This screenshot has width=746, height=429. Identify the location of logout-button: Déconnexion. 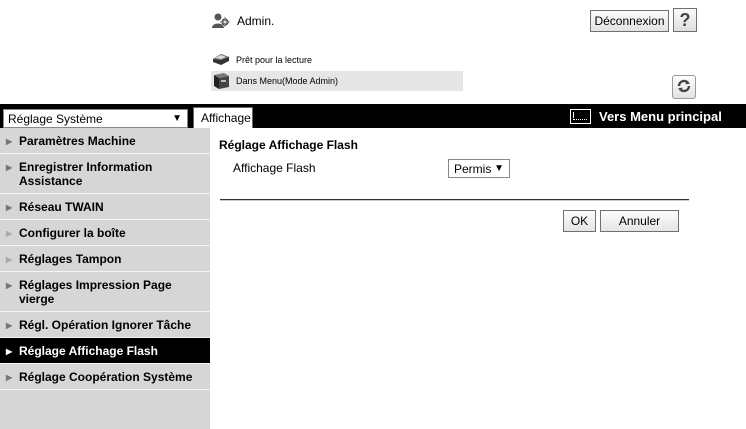
(629, 21).